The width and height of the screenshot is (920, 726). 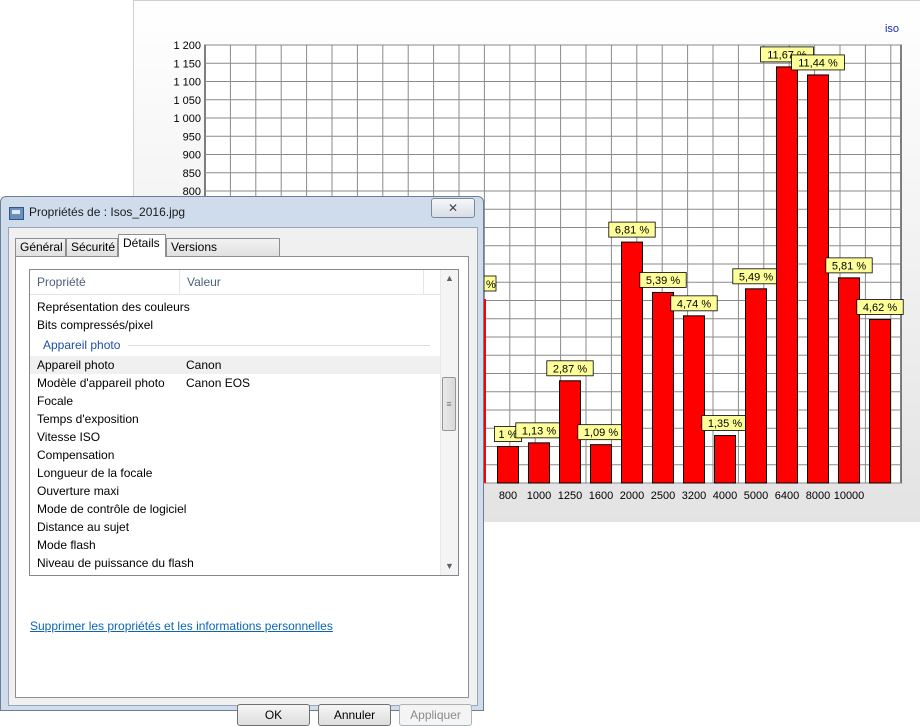 What do you see at coordinates (95, 473) in the screenshot?
I see `property-name: Longueur de la focale` at bounding box center [95, 473].